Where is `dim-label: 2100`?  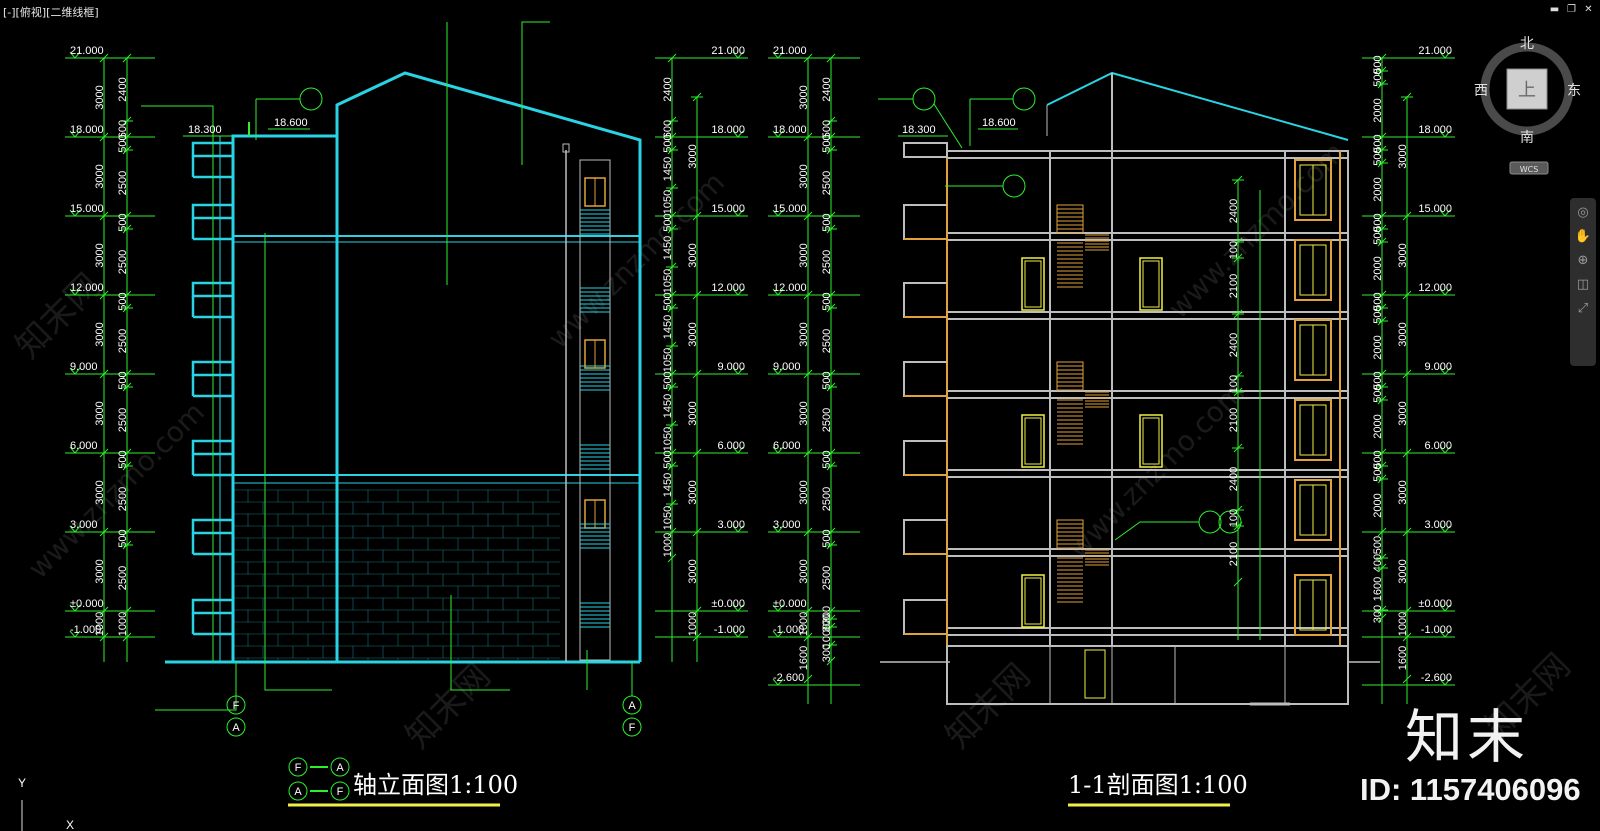
dim-label: 2100 is located at coordinates (1234, 286).